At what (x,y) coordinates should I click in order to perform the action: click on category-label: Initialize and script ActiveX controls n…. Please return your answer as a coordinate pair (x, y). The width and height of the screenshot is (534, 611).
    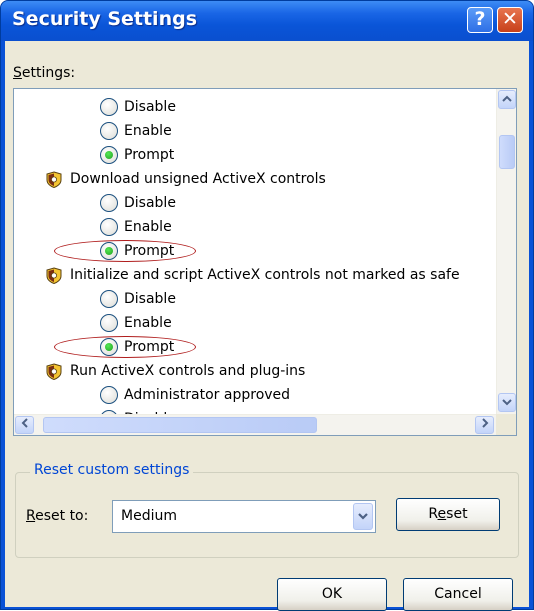
    Looking at the image, I should click on (265, 275).